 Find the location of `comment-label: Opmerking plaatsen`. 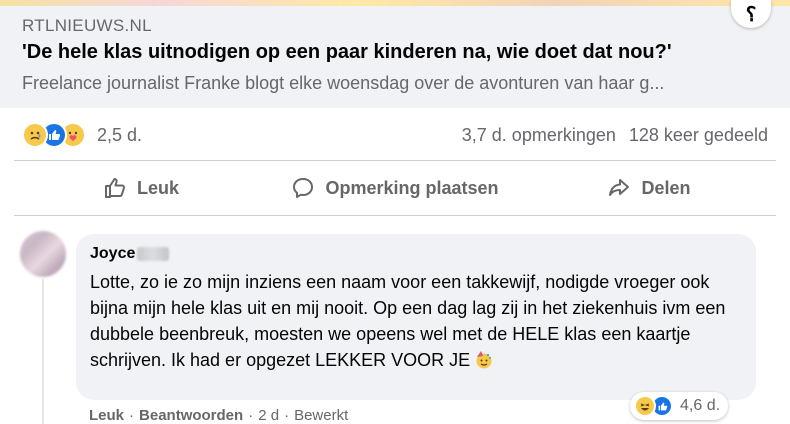

comment-label: Opmerking plaatsen is located at coordinates (412, 187).